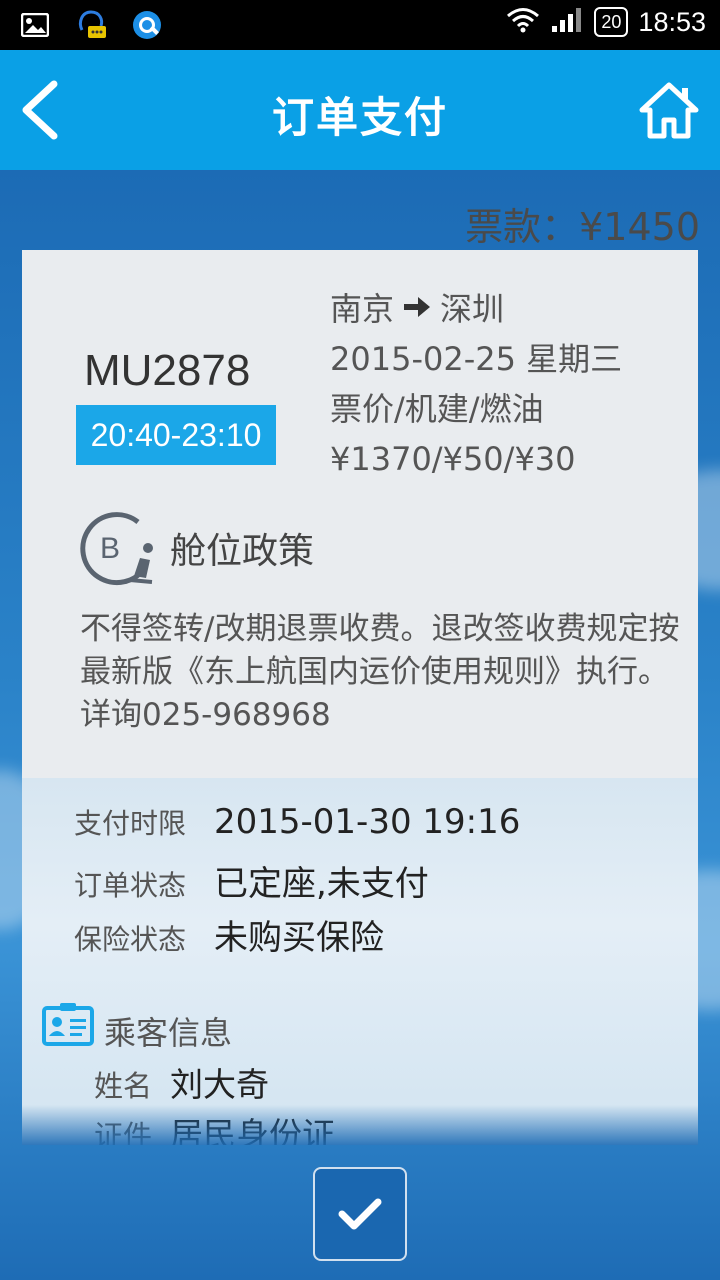 The width and height of the screenshot is (720, 1280). I want to click on home-icon, so click(669, 110).